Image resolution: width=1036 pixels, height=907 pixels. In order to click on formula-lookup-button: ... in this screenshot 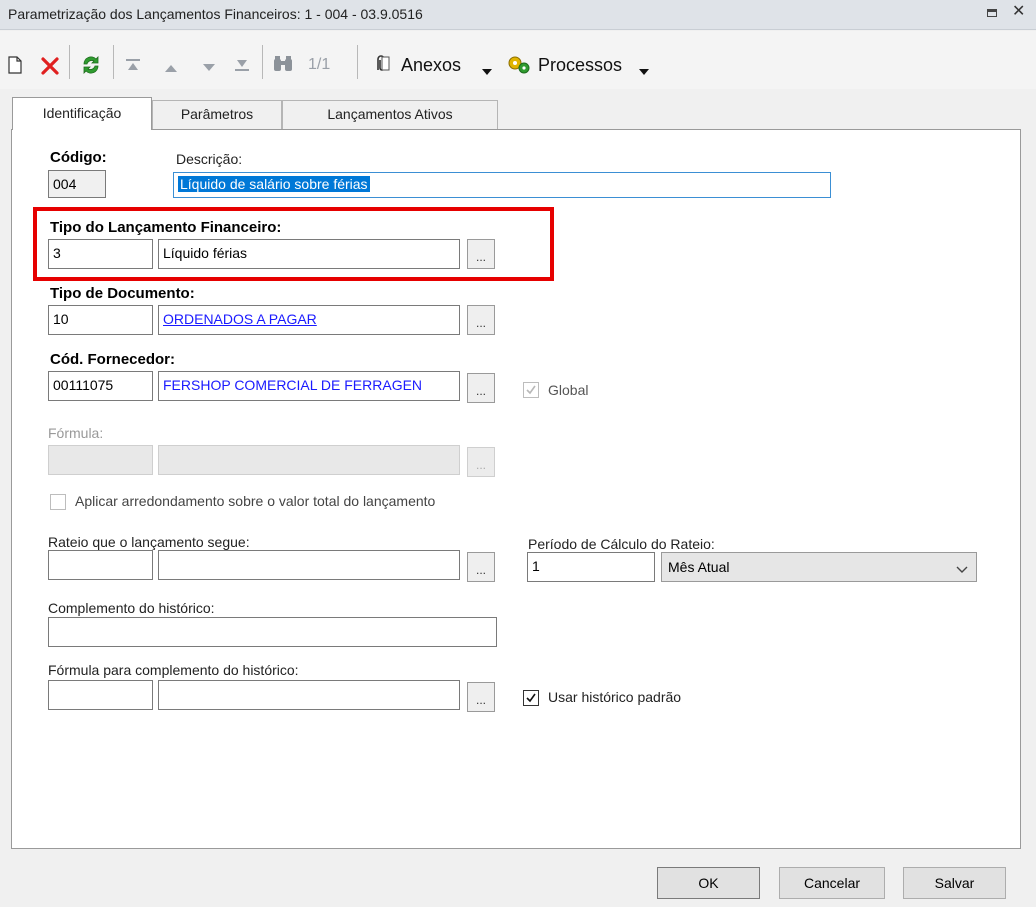, I will do `click(481, 462)`.